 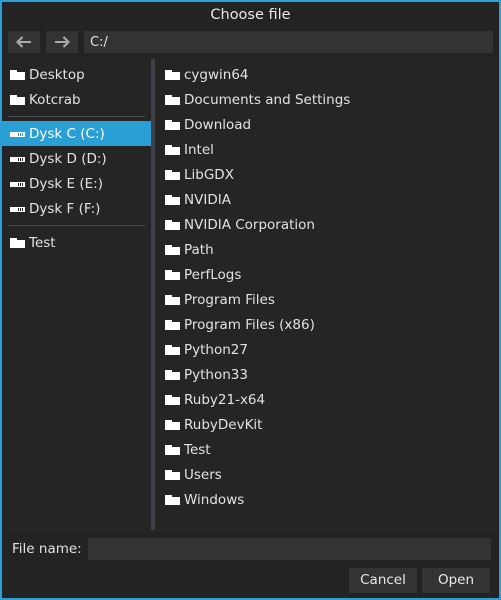 What do you see at coordinates (214, 499) in the screenshot?
I see `item-label: Windows` at bounding box center [214, 499].